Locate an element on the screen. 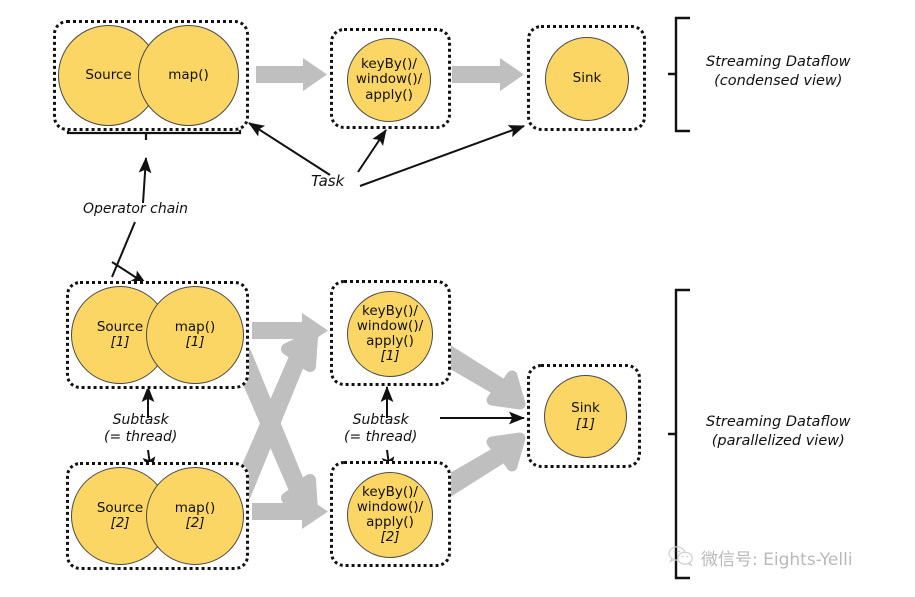 The height and width of the screenshot is (597, 915). sink-box-parallel: Sink [1] is located at coordinates (584, 416).